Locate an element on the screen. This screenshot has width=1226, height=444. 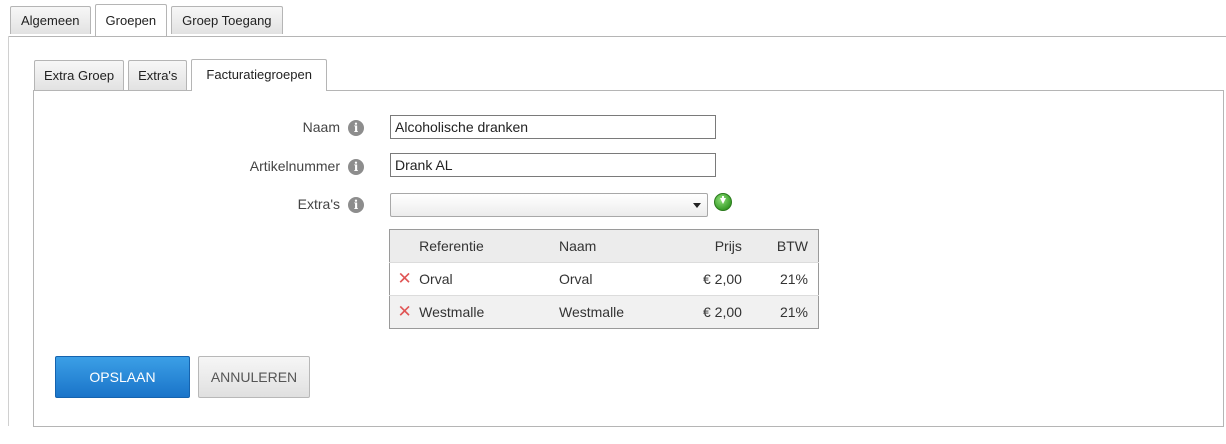
outer-tab-divider is located at coordinates (617, 36).